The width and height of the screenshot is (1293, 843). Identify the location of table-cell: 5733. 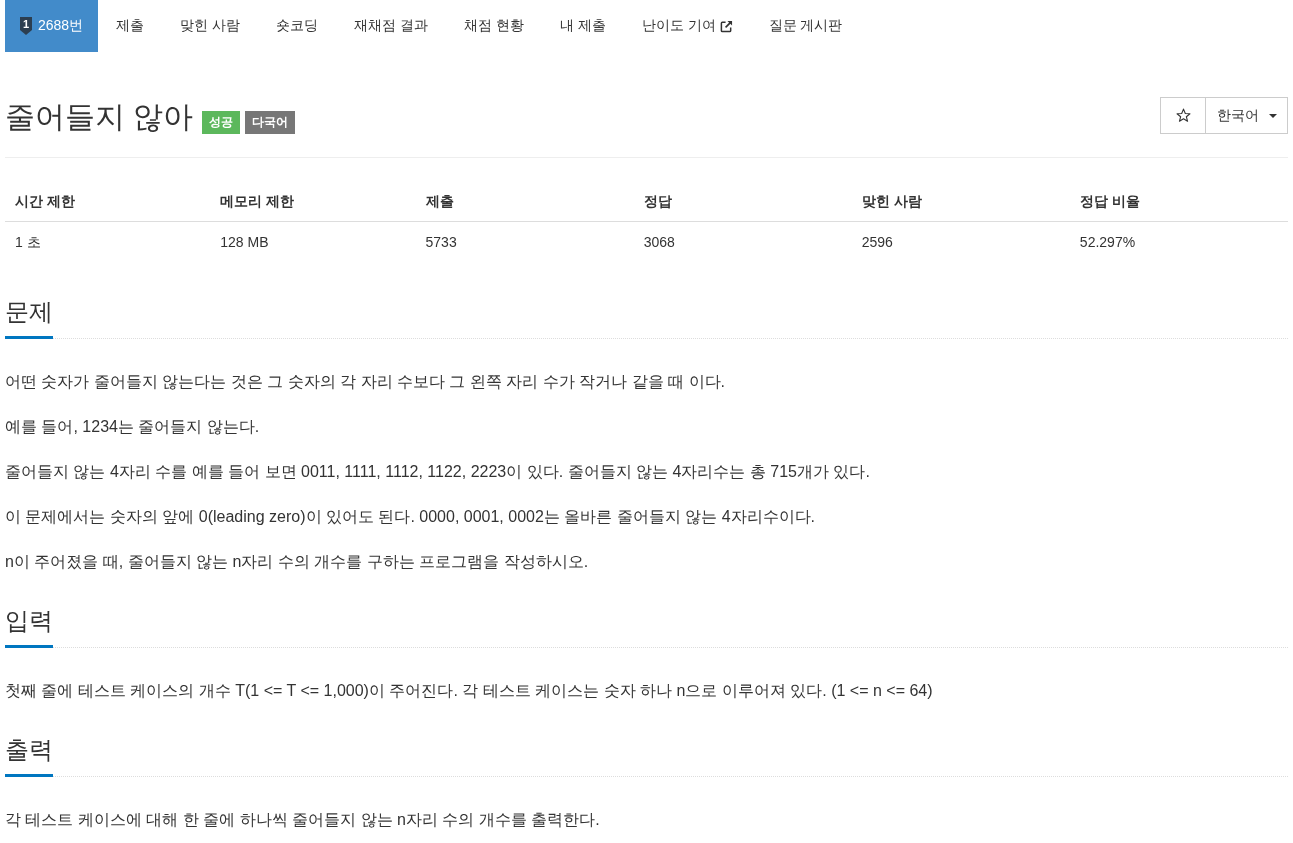
(524, 241).